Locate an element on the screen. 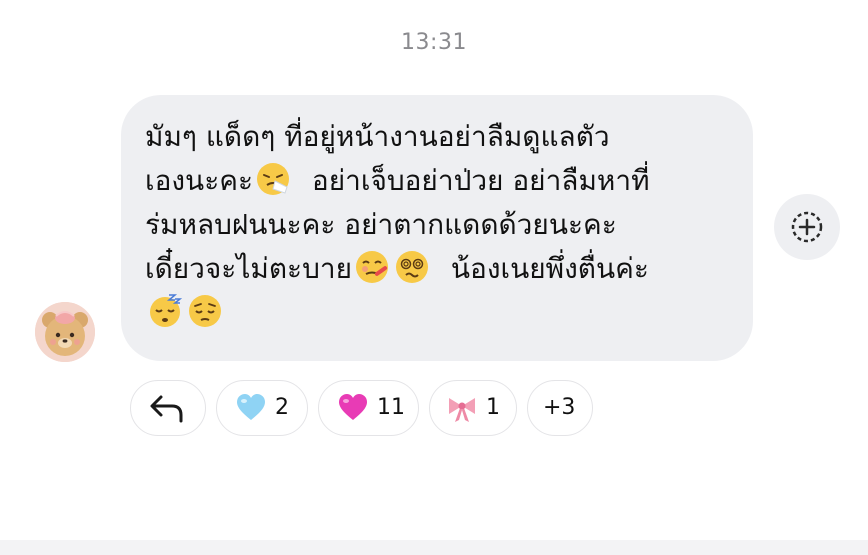  avatar is located at coordinates (65, 332).